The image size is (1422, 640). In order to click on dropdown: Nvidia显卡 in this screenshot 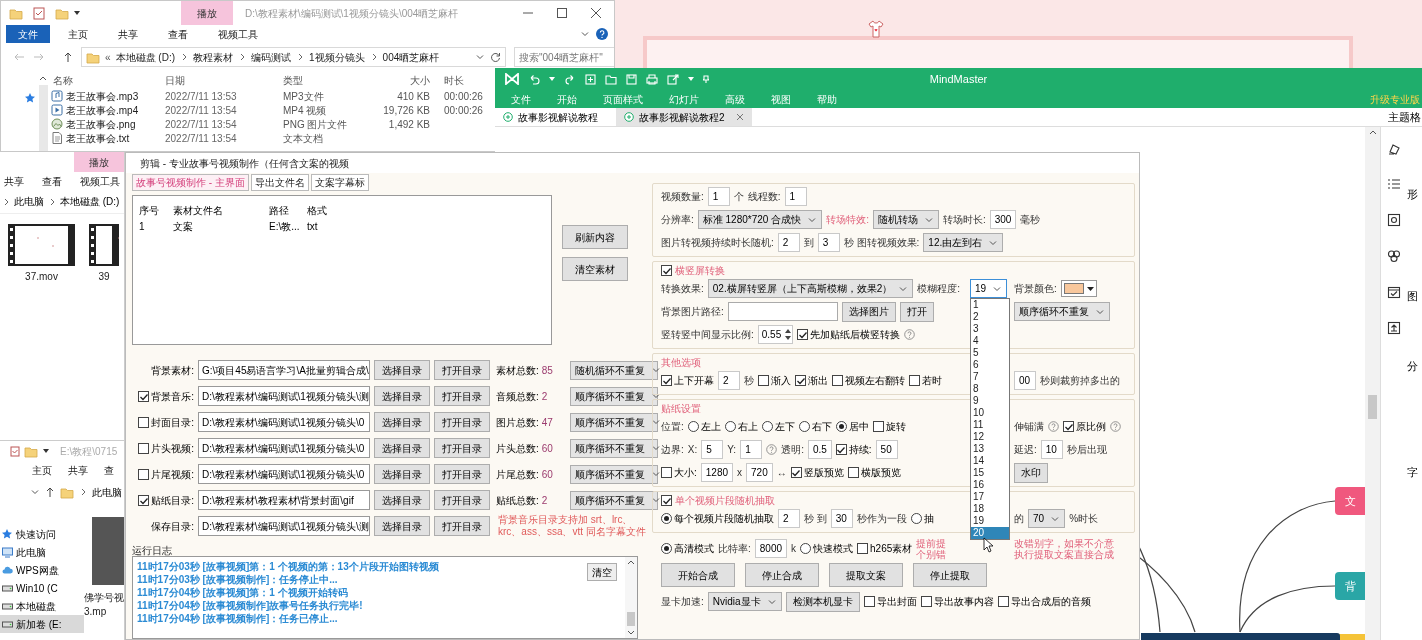, I will do `click(744, 601)`.